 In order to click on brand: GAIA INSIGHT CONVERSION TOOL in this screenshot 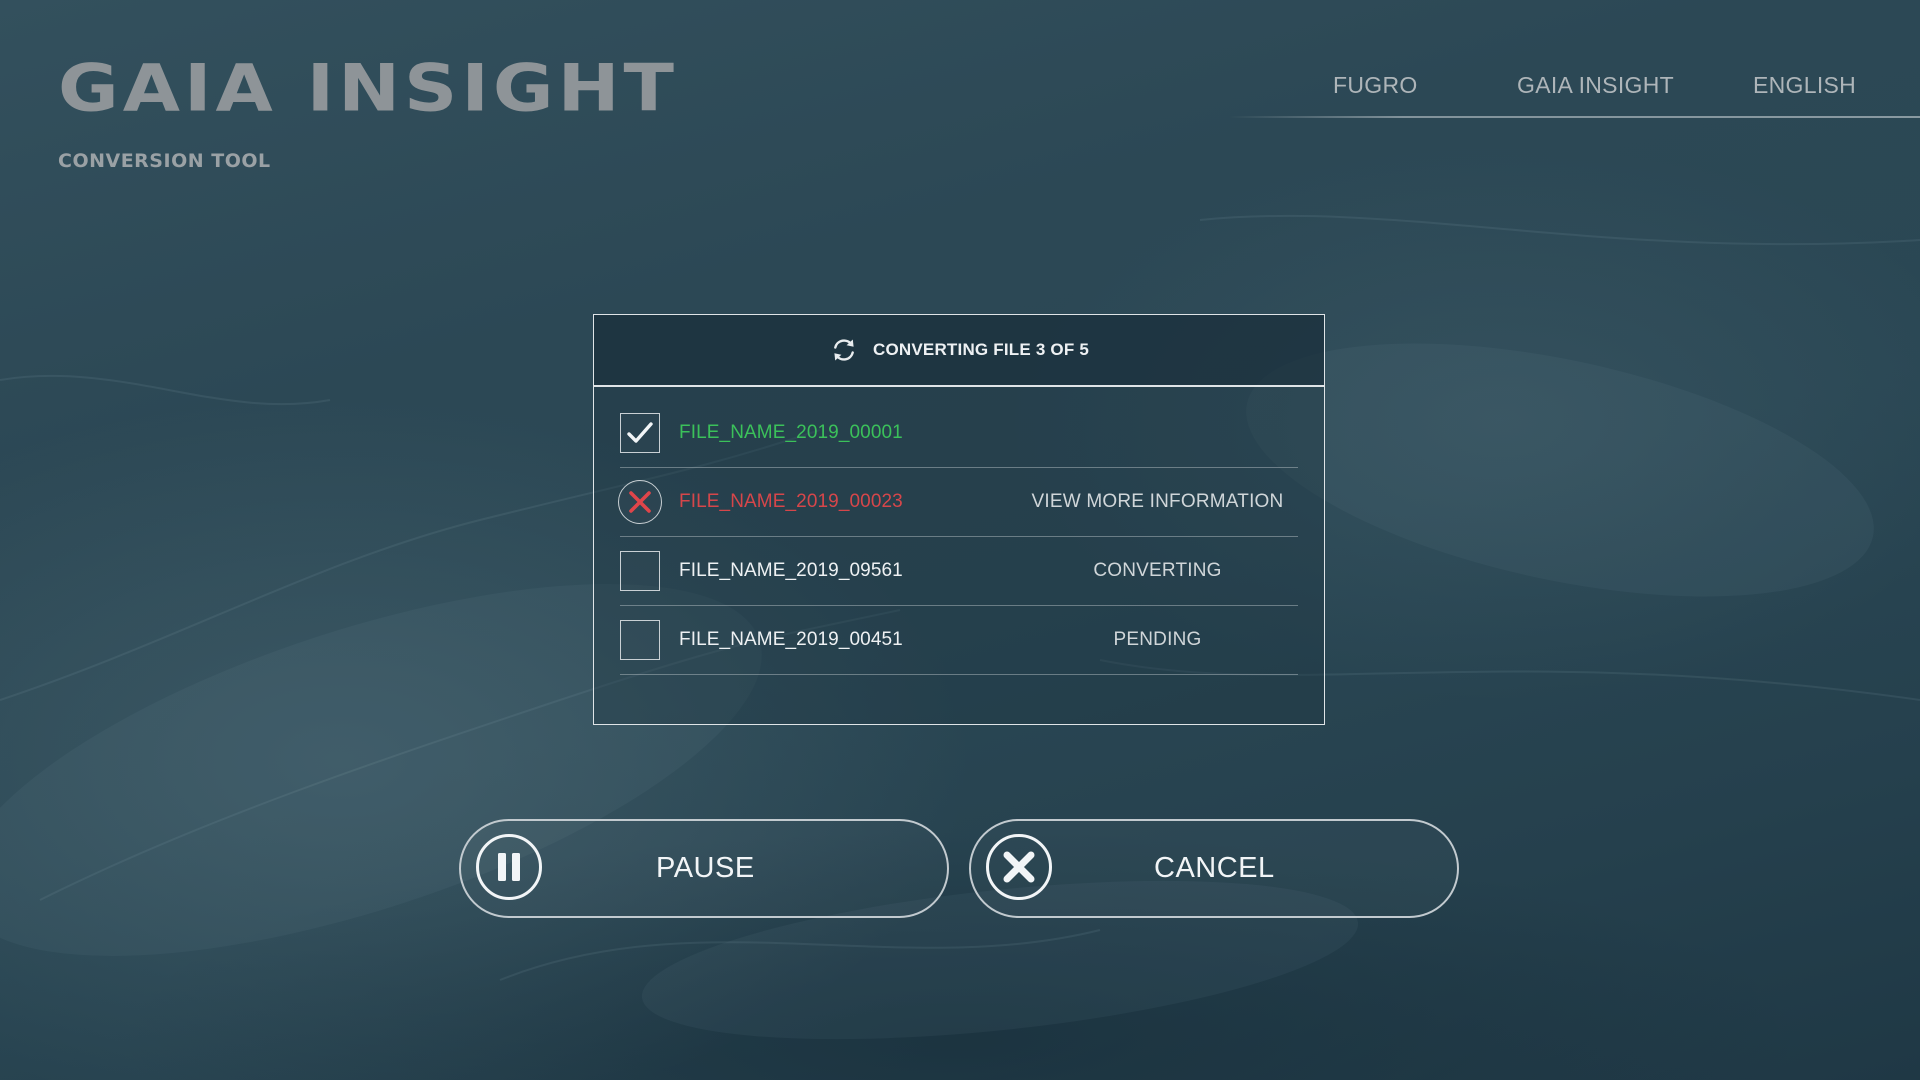, I will do `click(368, 111)`.